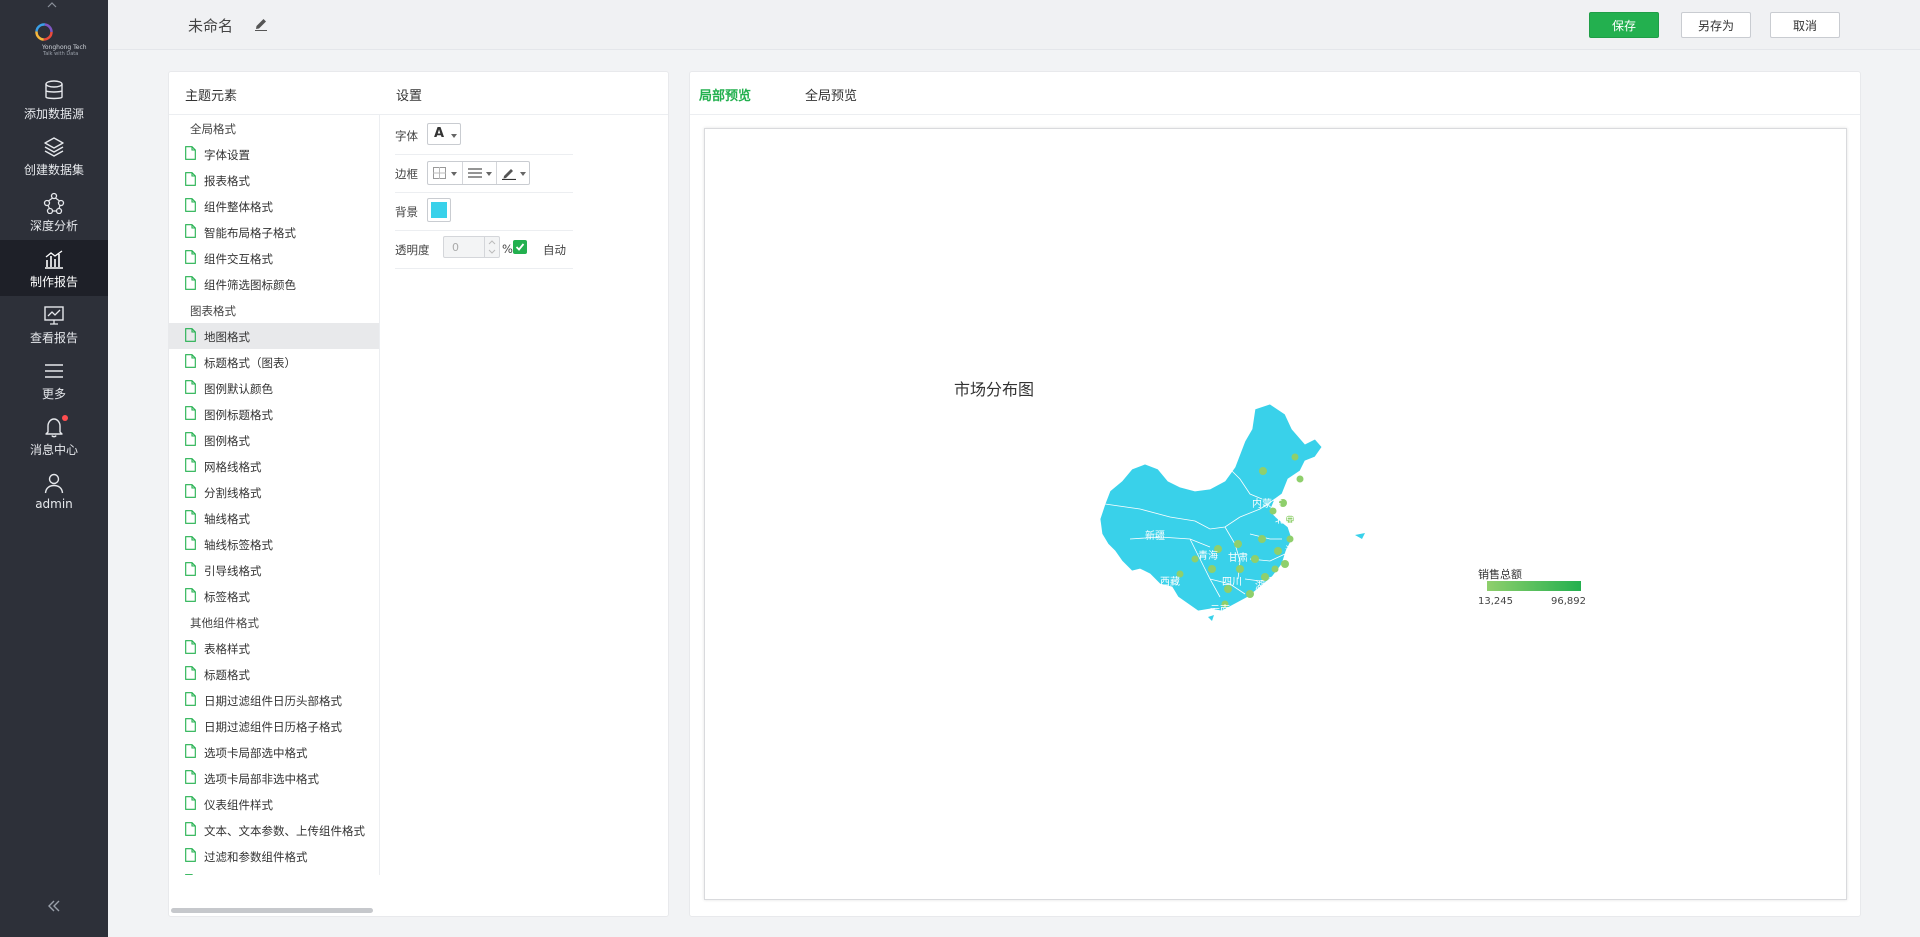 The image size is (1920, 937). I want to click on tree-item: 仪表组件样式, so click(274, 804).